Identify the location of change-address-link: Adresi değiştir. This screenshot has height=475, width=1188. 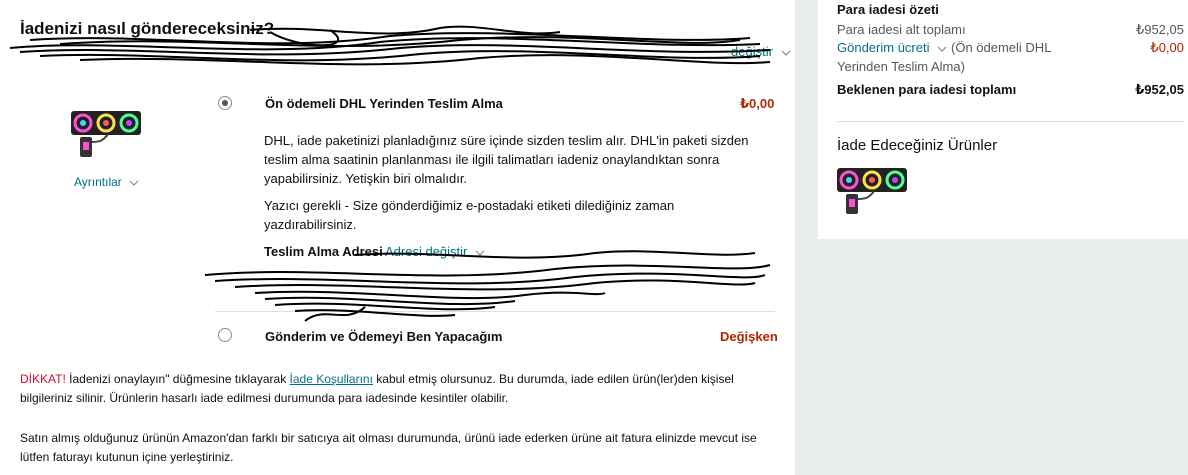
(435, 251).